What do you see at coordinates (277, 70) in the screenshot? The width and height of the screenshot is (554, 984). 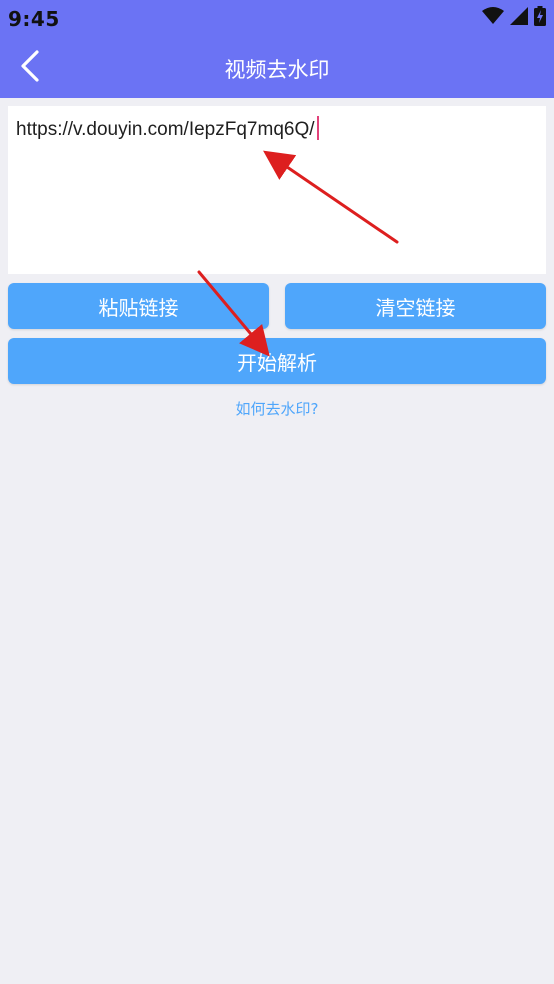 I see `page-title: 视频去水印` at bounding box center [277, 70].